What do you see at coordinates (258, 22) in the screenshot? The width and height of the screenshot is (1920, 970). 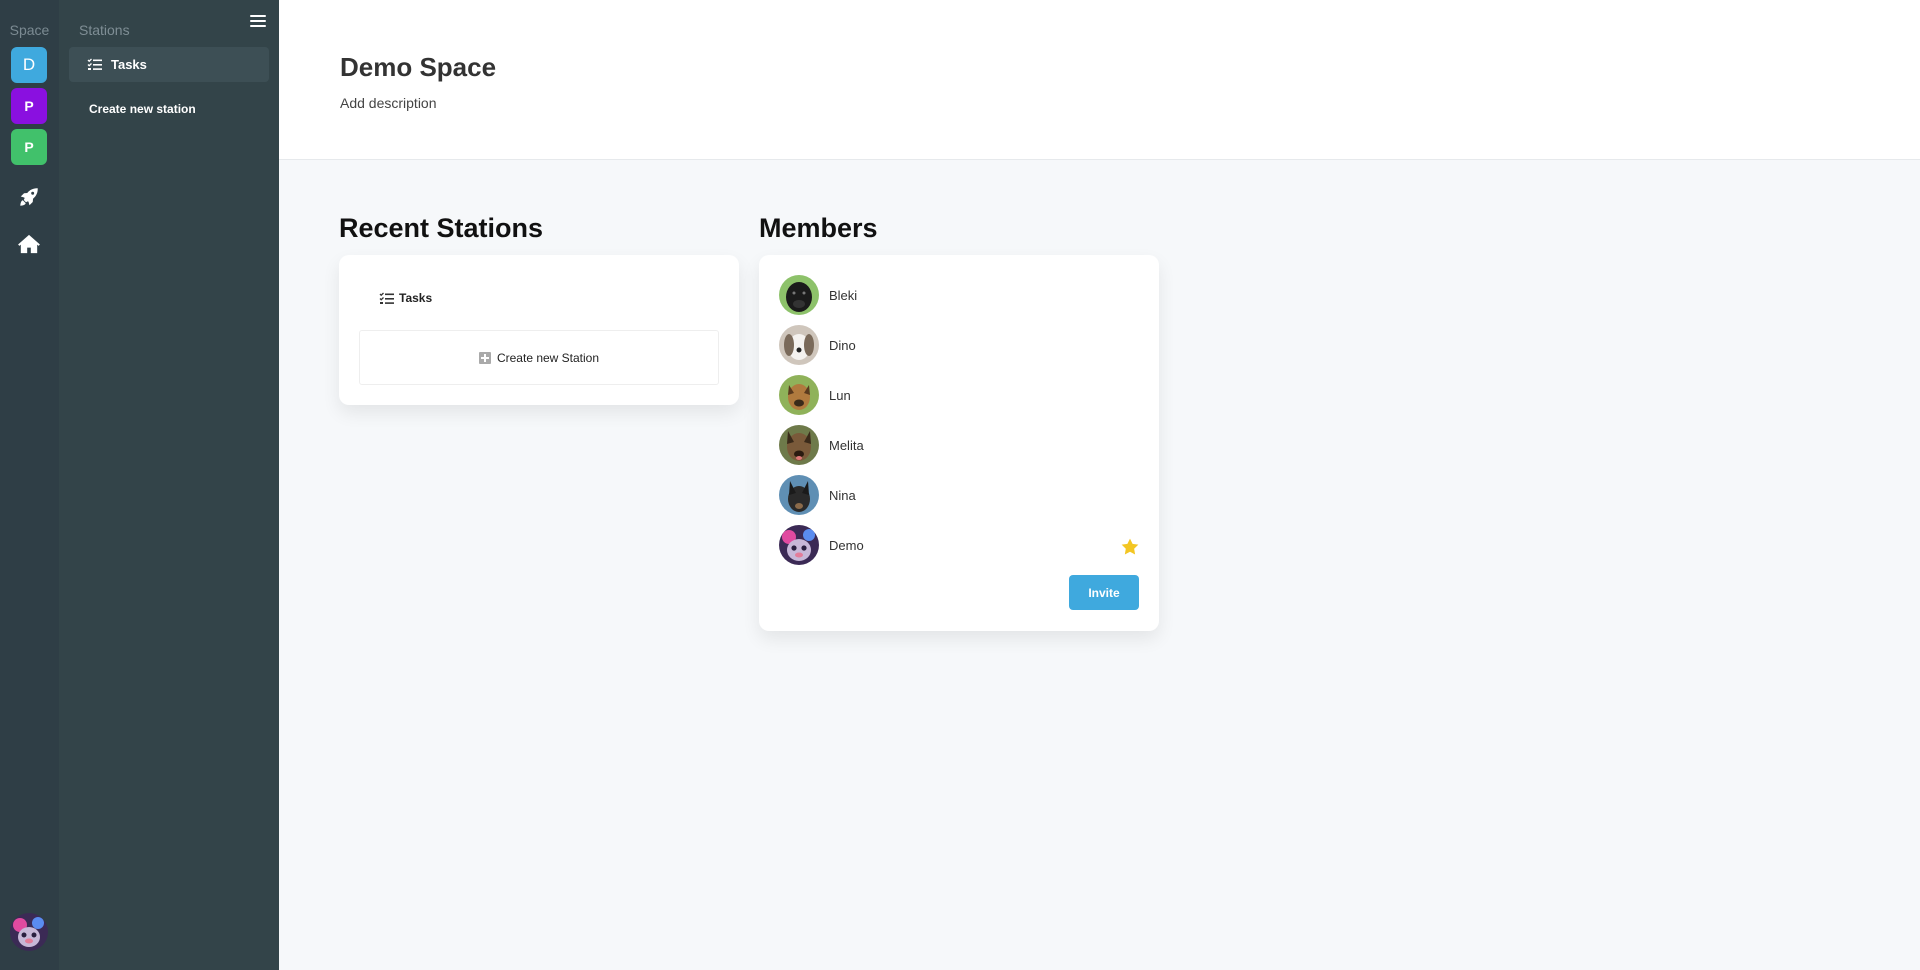 I see `hamburger-menu-icon` at bounding box center [258, 22].